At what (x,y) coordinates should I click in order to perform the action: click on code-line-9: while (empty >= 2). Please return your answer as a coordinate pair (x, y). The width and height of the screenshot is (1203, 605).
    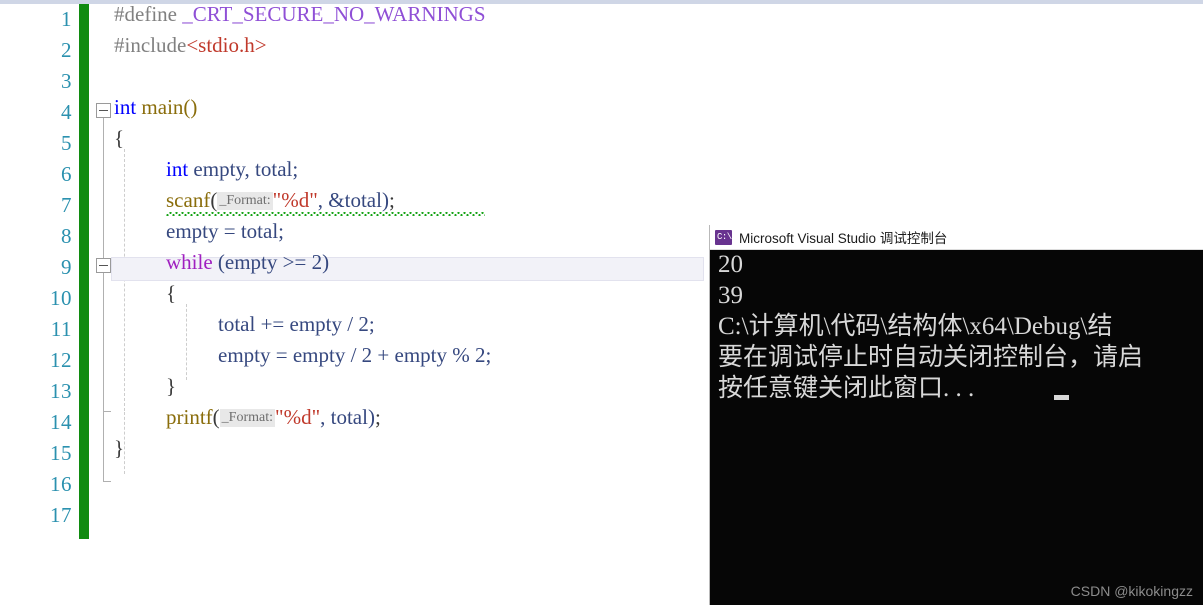
    Looking at the image, I should click on (247, 262).